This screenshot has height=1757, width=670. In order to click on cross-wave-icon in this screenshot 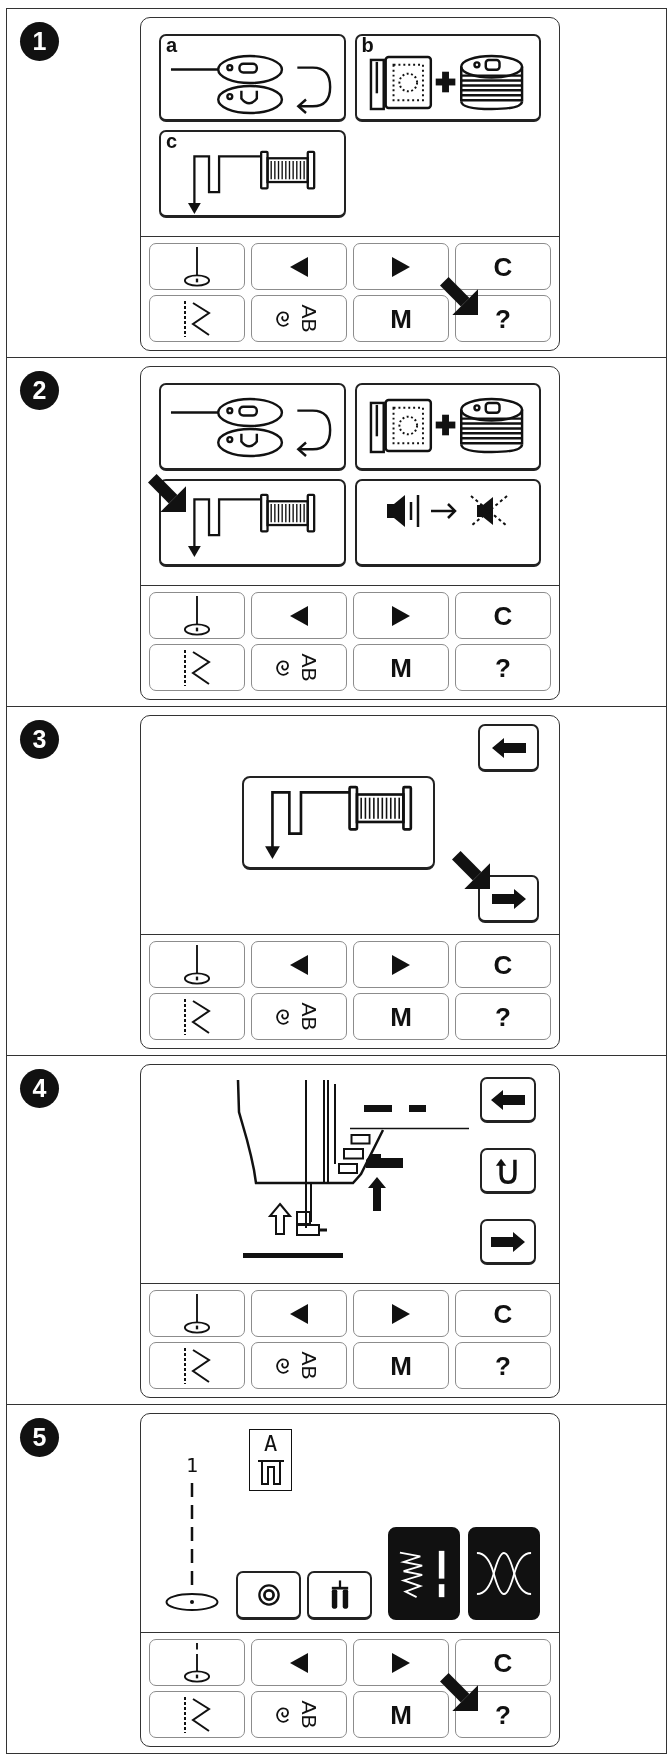, I will do `click(504, 1573)`.